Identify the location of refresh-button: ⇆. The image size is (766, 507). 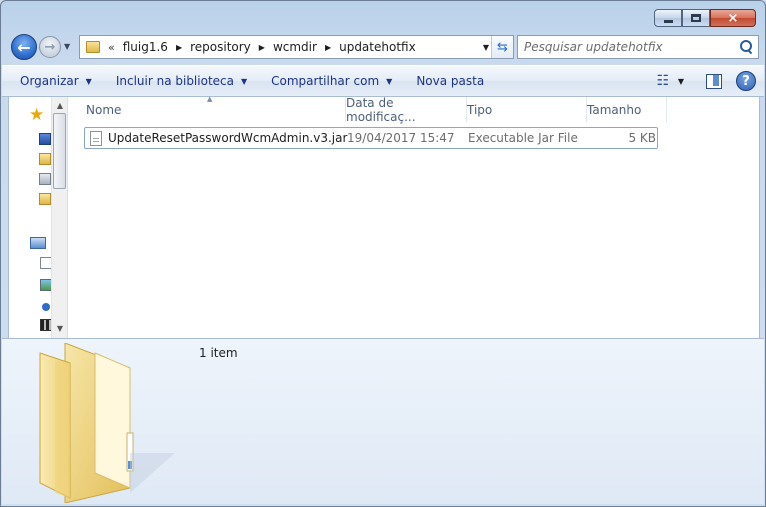
(502, 47).